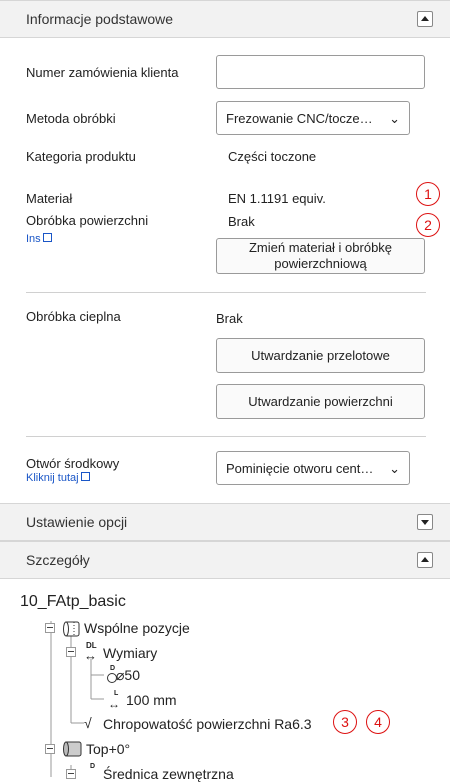  What do you see at coordinates (102, 72) in the screenshot?
I see `order-number-label: Numer zamówienia klienta` at bounding box center [102, 72].